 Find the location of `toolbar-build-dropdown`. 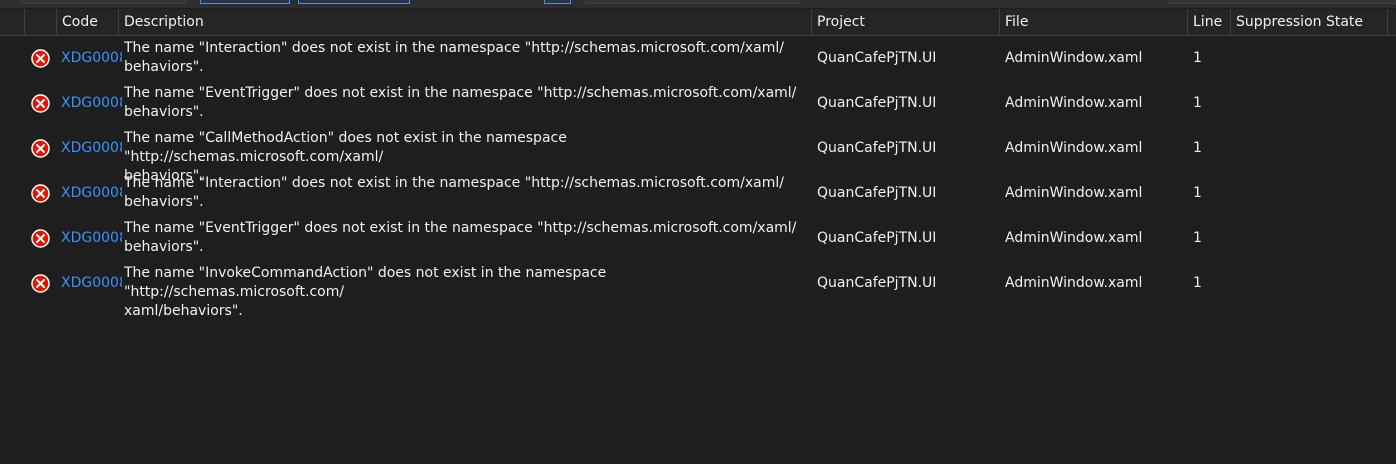

toolbar-build-dropdown is located at coordinates (692, 2).